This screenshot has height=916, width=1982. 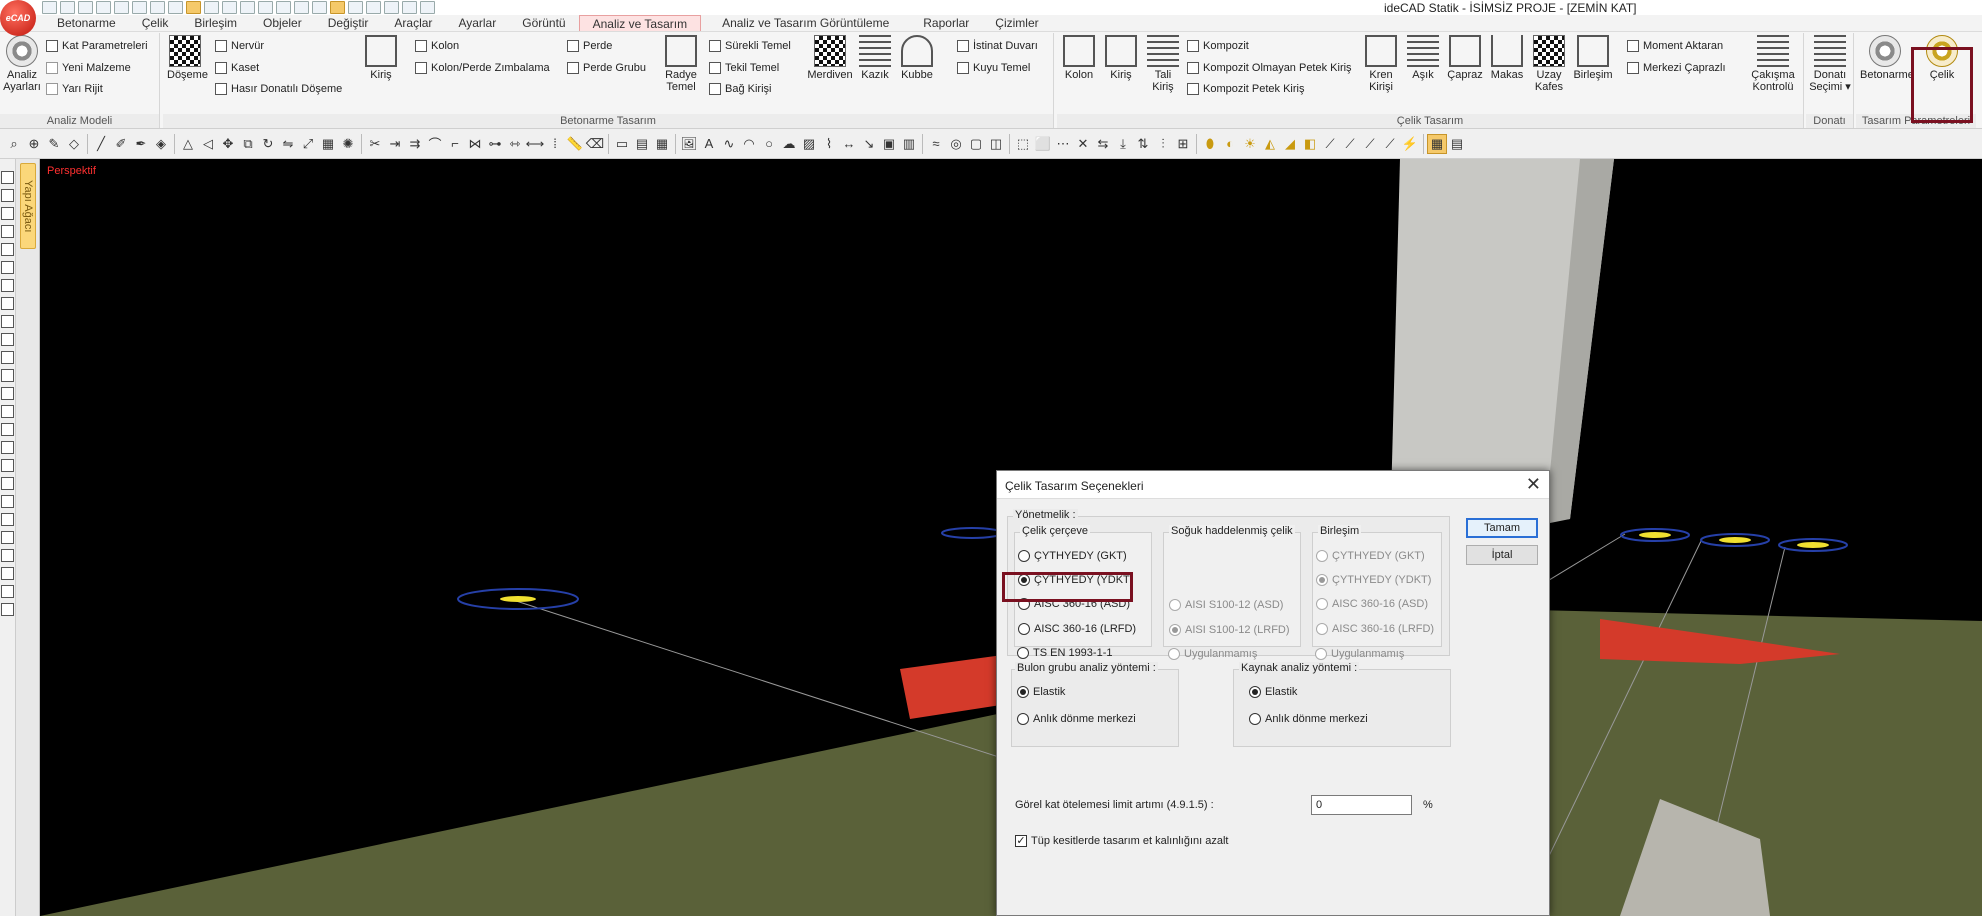 What do you see at coordinates (155, 23) in the screenshot?
I see `tab-celik: Çelik` at bounding box center [155, 23].